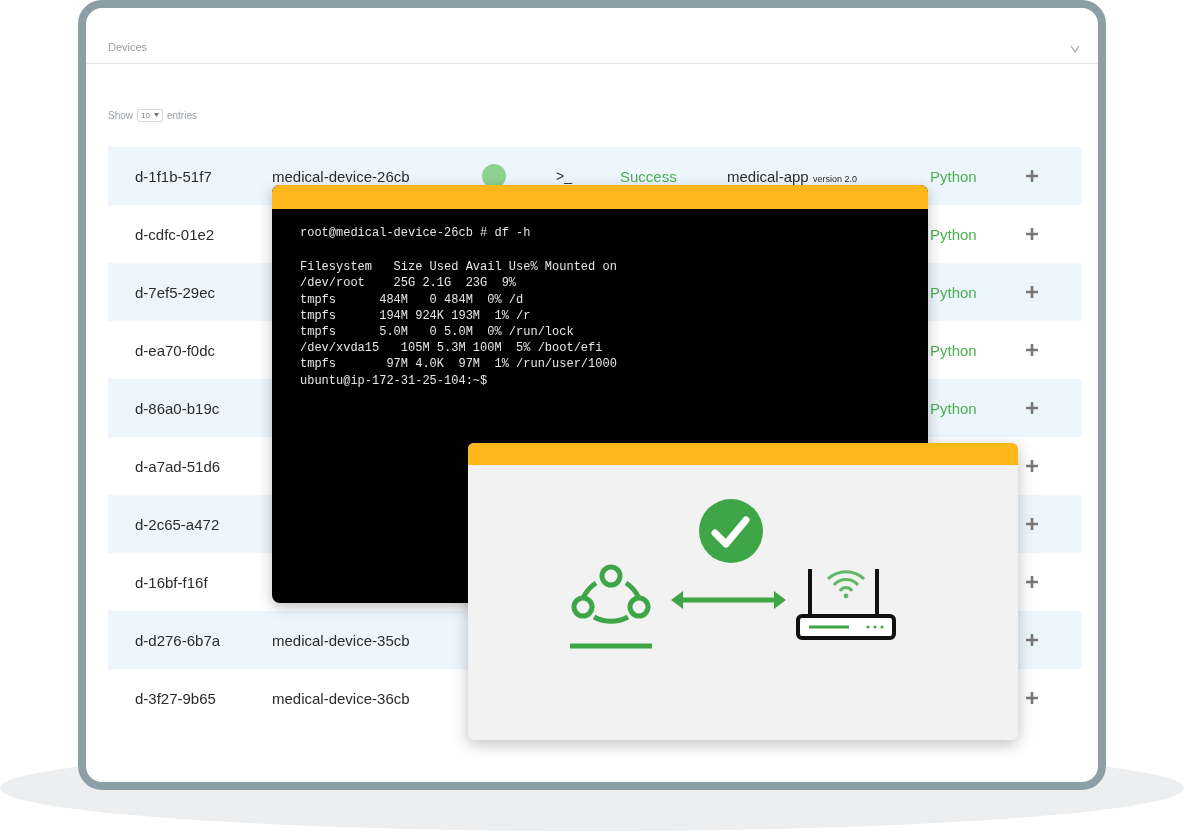 The width and height of the screenshot is (1184, 836). I want to click on double-arrow-icon, so click(728, 600).